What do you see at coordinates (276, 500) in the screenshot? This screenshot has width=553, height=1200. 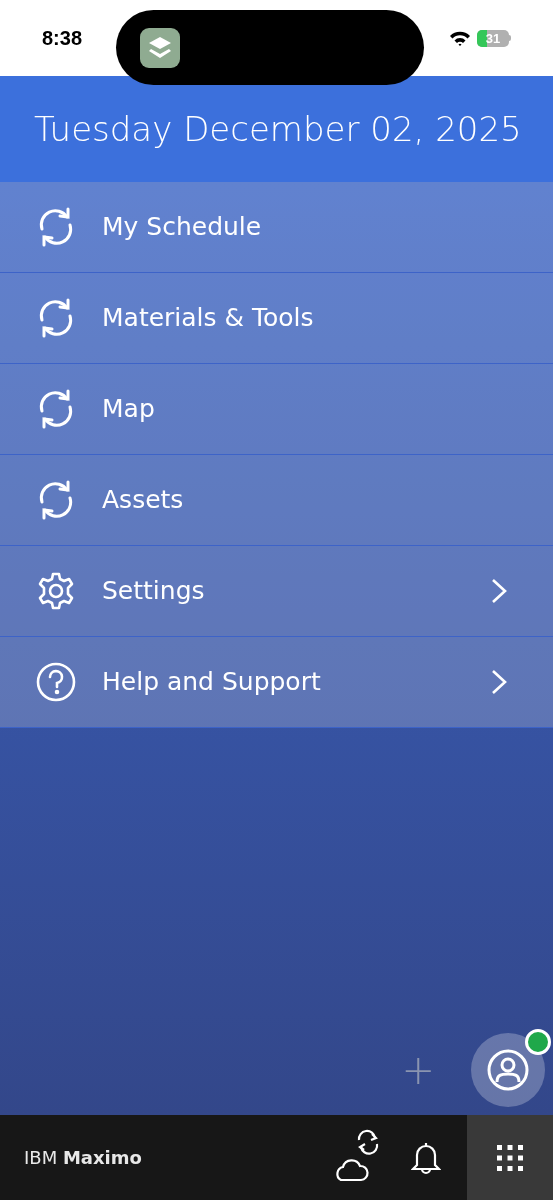 I see `menu-item: Assets` at bounding box center [276, 500].